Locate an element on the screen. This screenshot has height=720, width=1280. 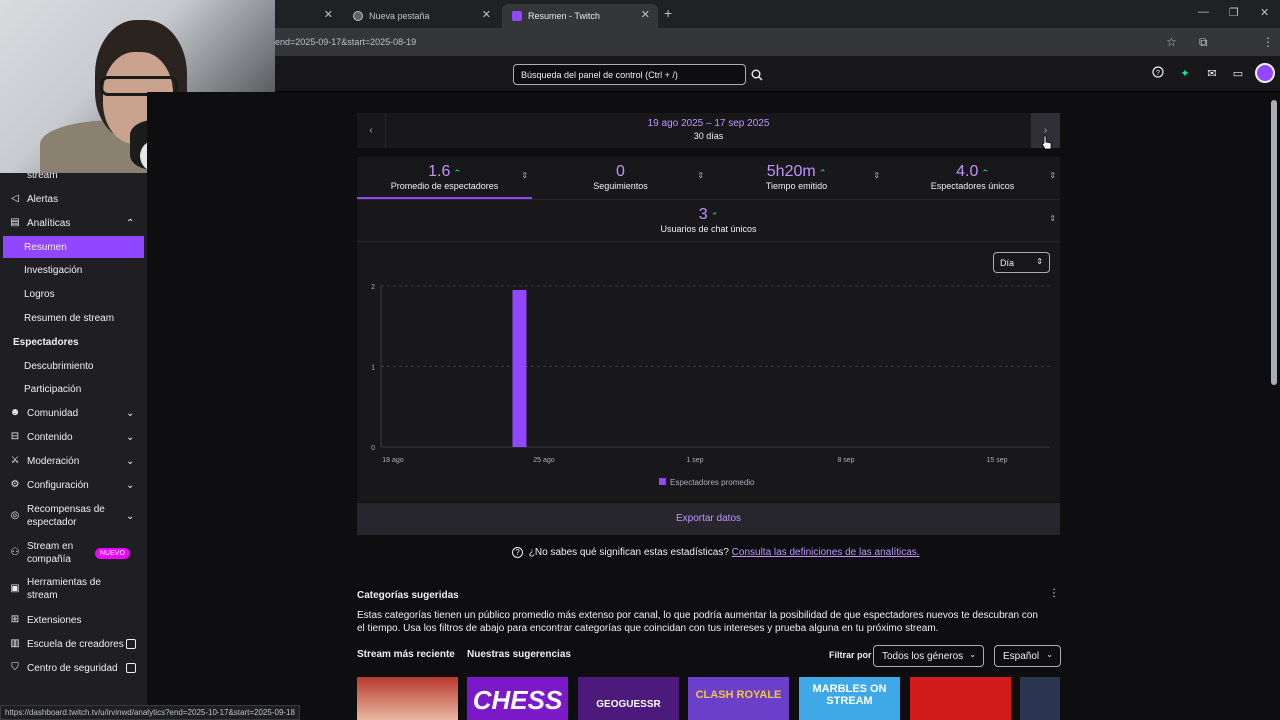
stat-unique-chatters: 3 ⌃ Usuarios de chat únicos ⇕ is located at coordinates (708, 220).